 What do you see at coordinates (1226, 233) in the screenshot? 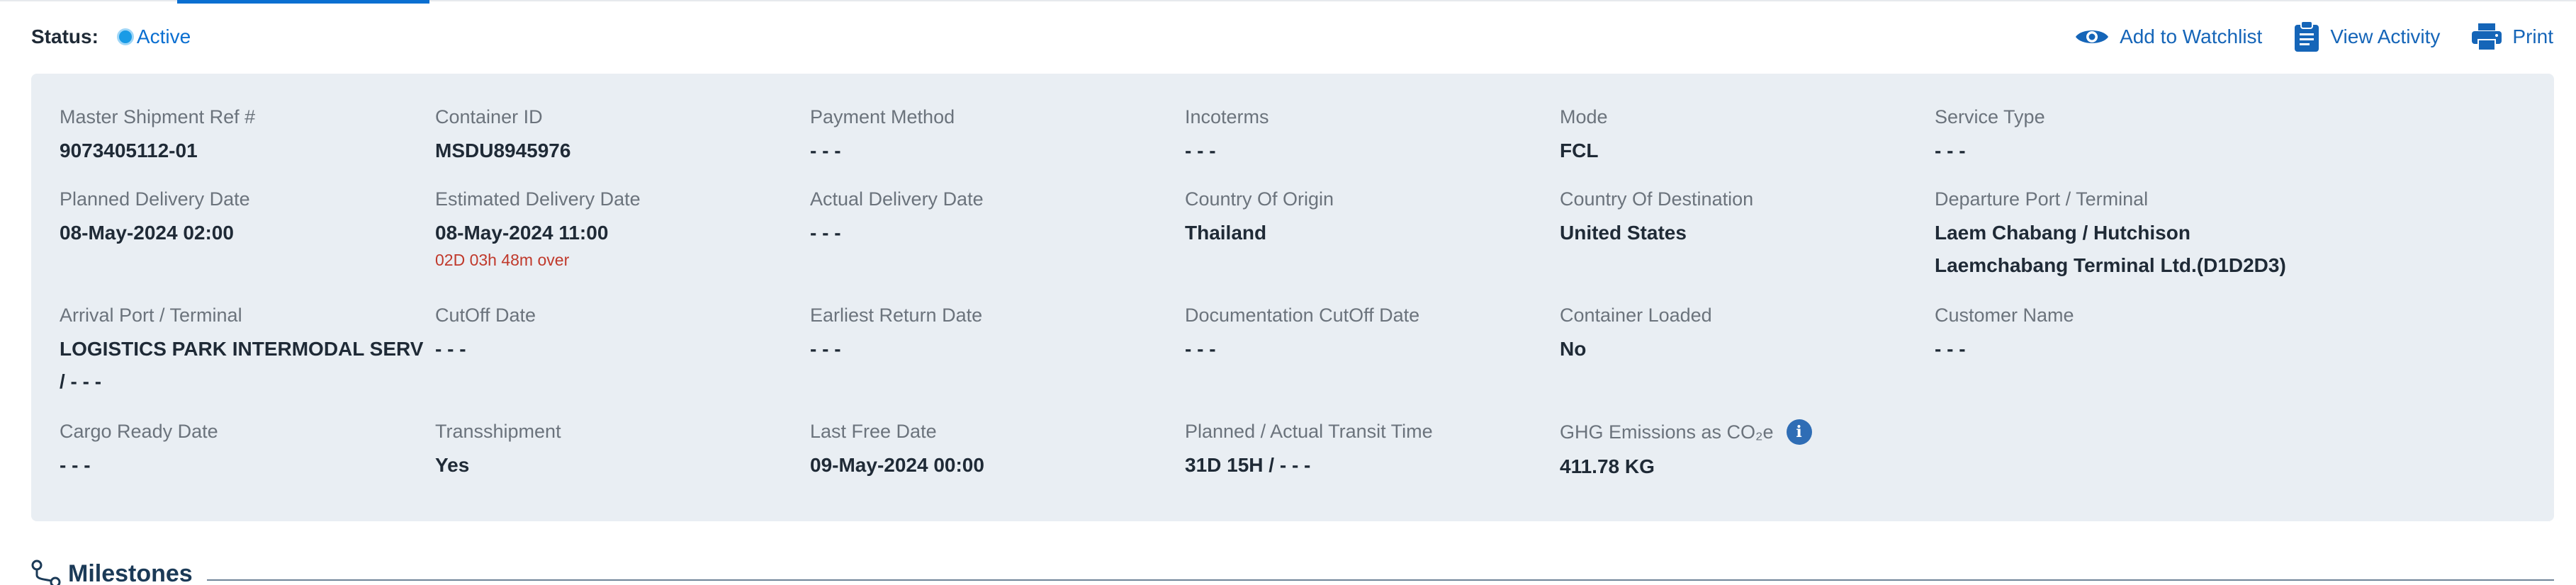
I see `field-value: Thailand` at bounding box center [1226, 233].